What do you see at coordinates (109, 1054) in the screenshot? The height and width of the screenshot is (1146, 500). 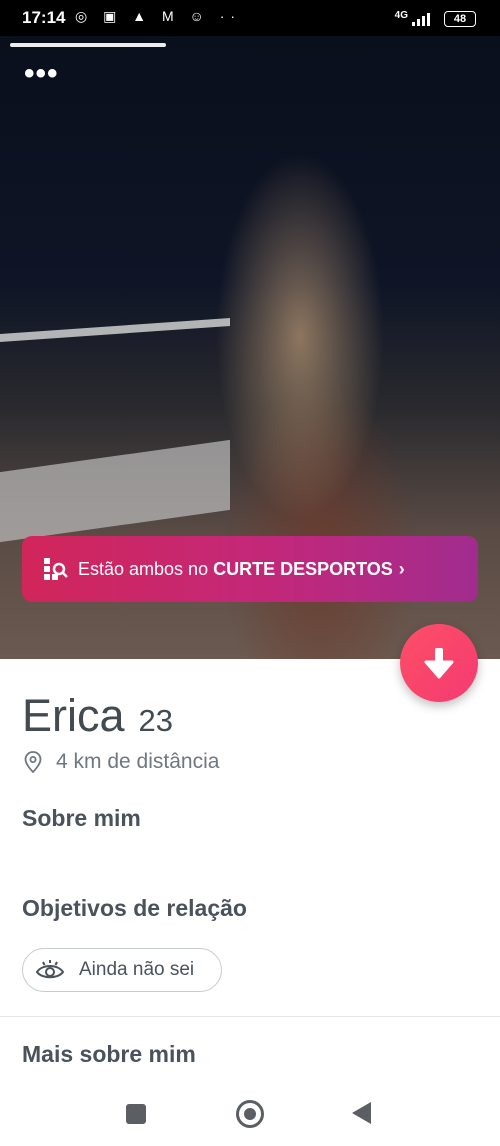 I see `more-about-heading: Mais sobre mim` at bounding box center [109, 1054].